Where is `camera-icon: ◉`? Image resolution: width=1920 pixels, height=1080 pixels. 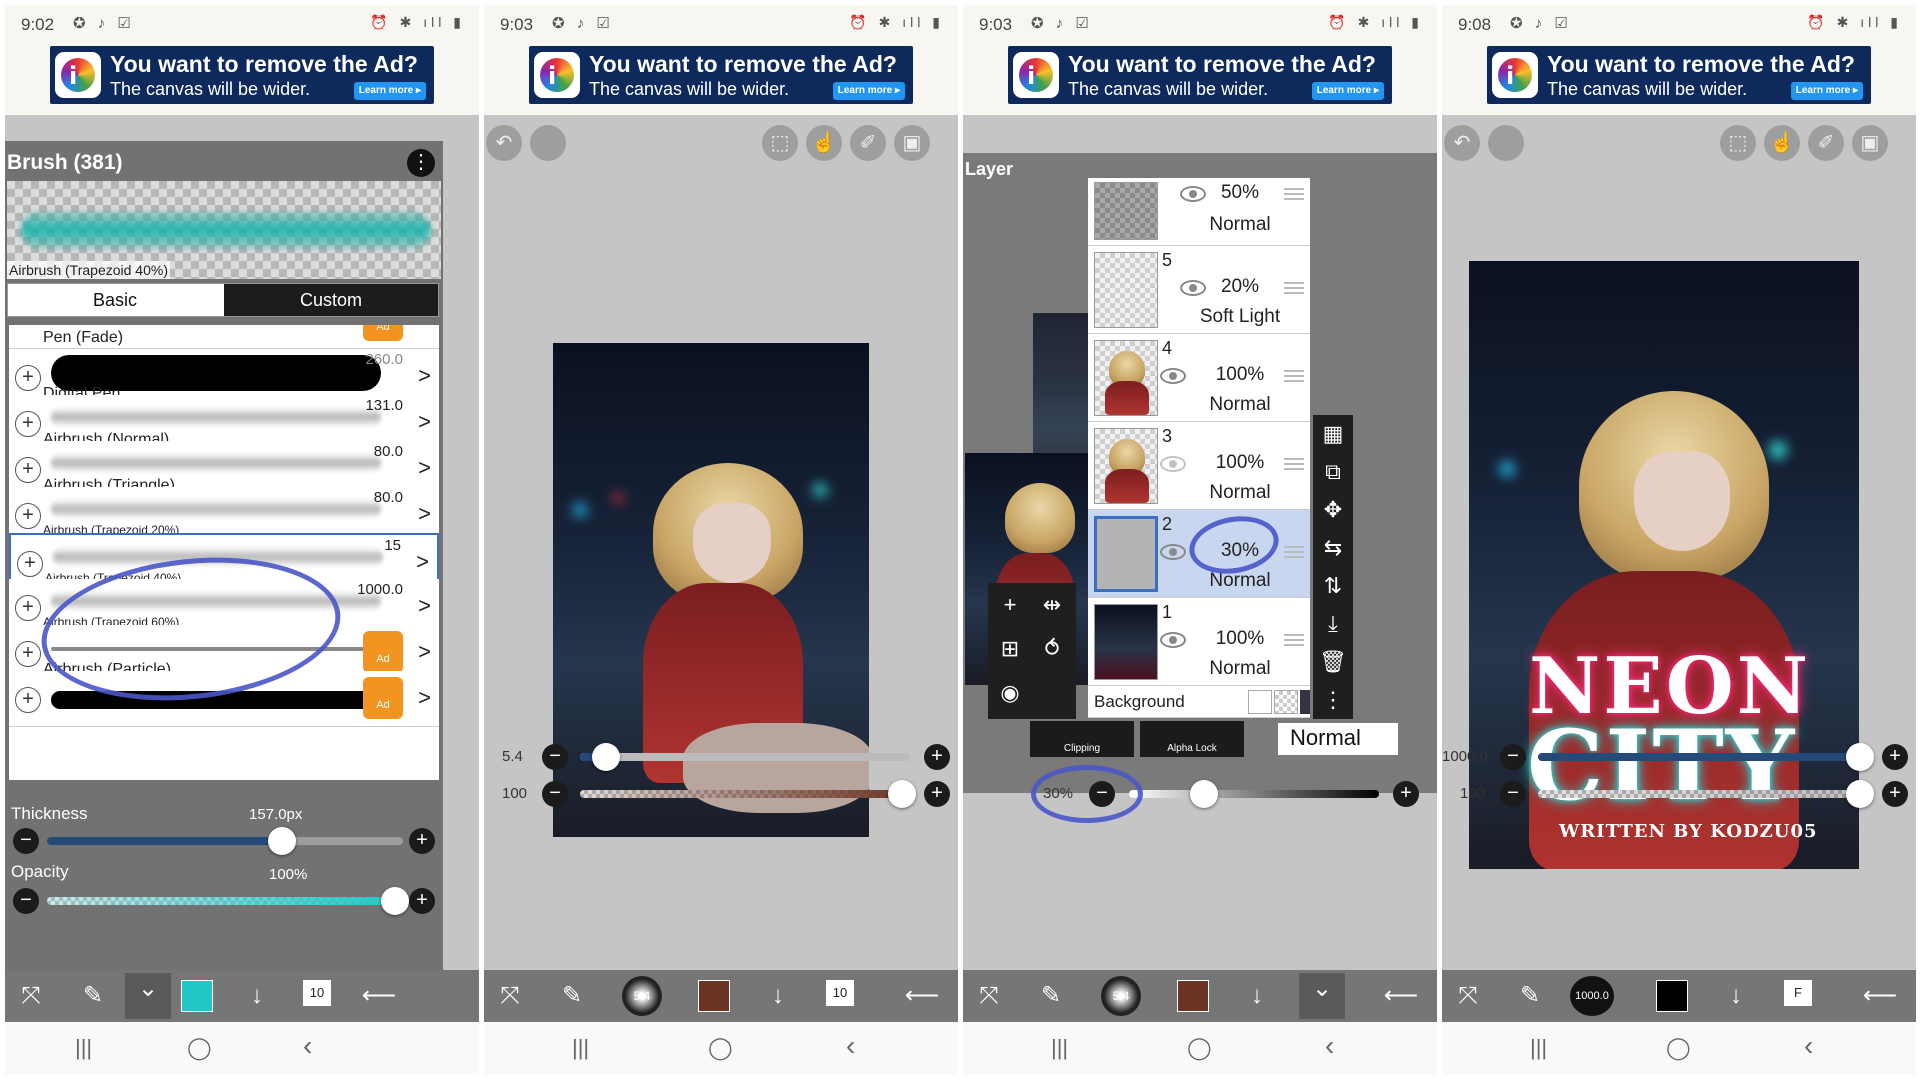
camera-icon: ◉ is located at coordinates (1010, 693).